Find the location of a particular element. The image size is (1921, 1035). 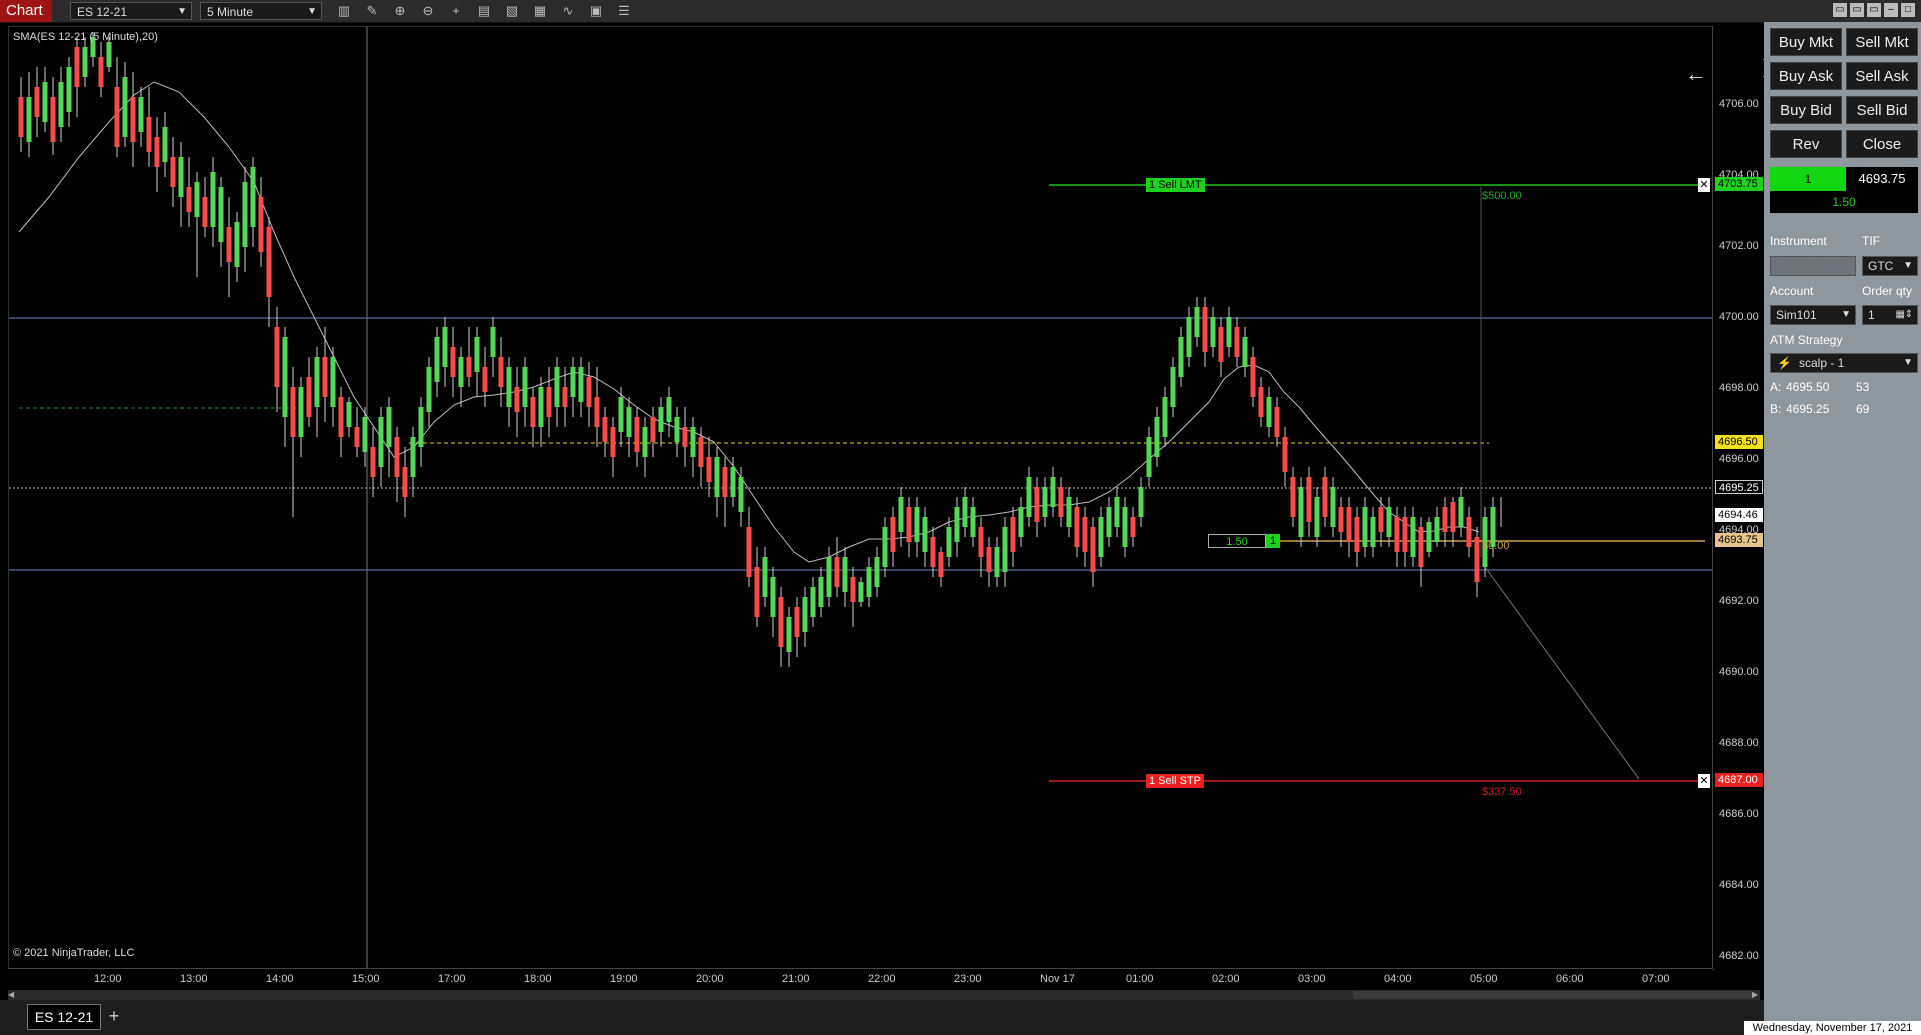

bid-price-tag: 4694.46 is located at coordinates (1739, 515).